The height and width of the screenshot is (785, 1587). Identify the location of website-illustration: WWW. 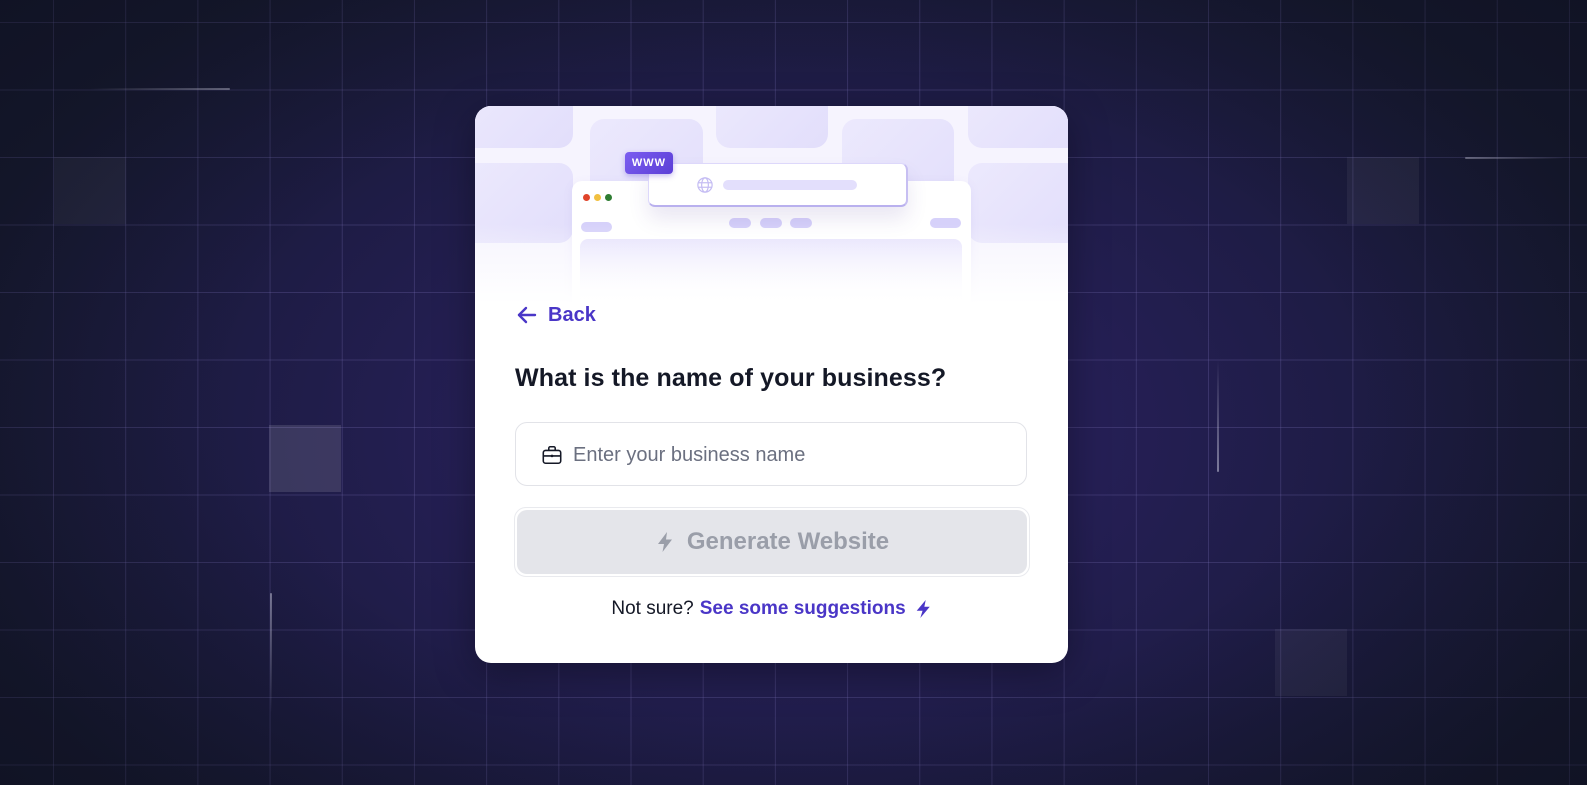
(771, 205).